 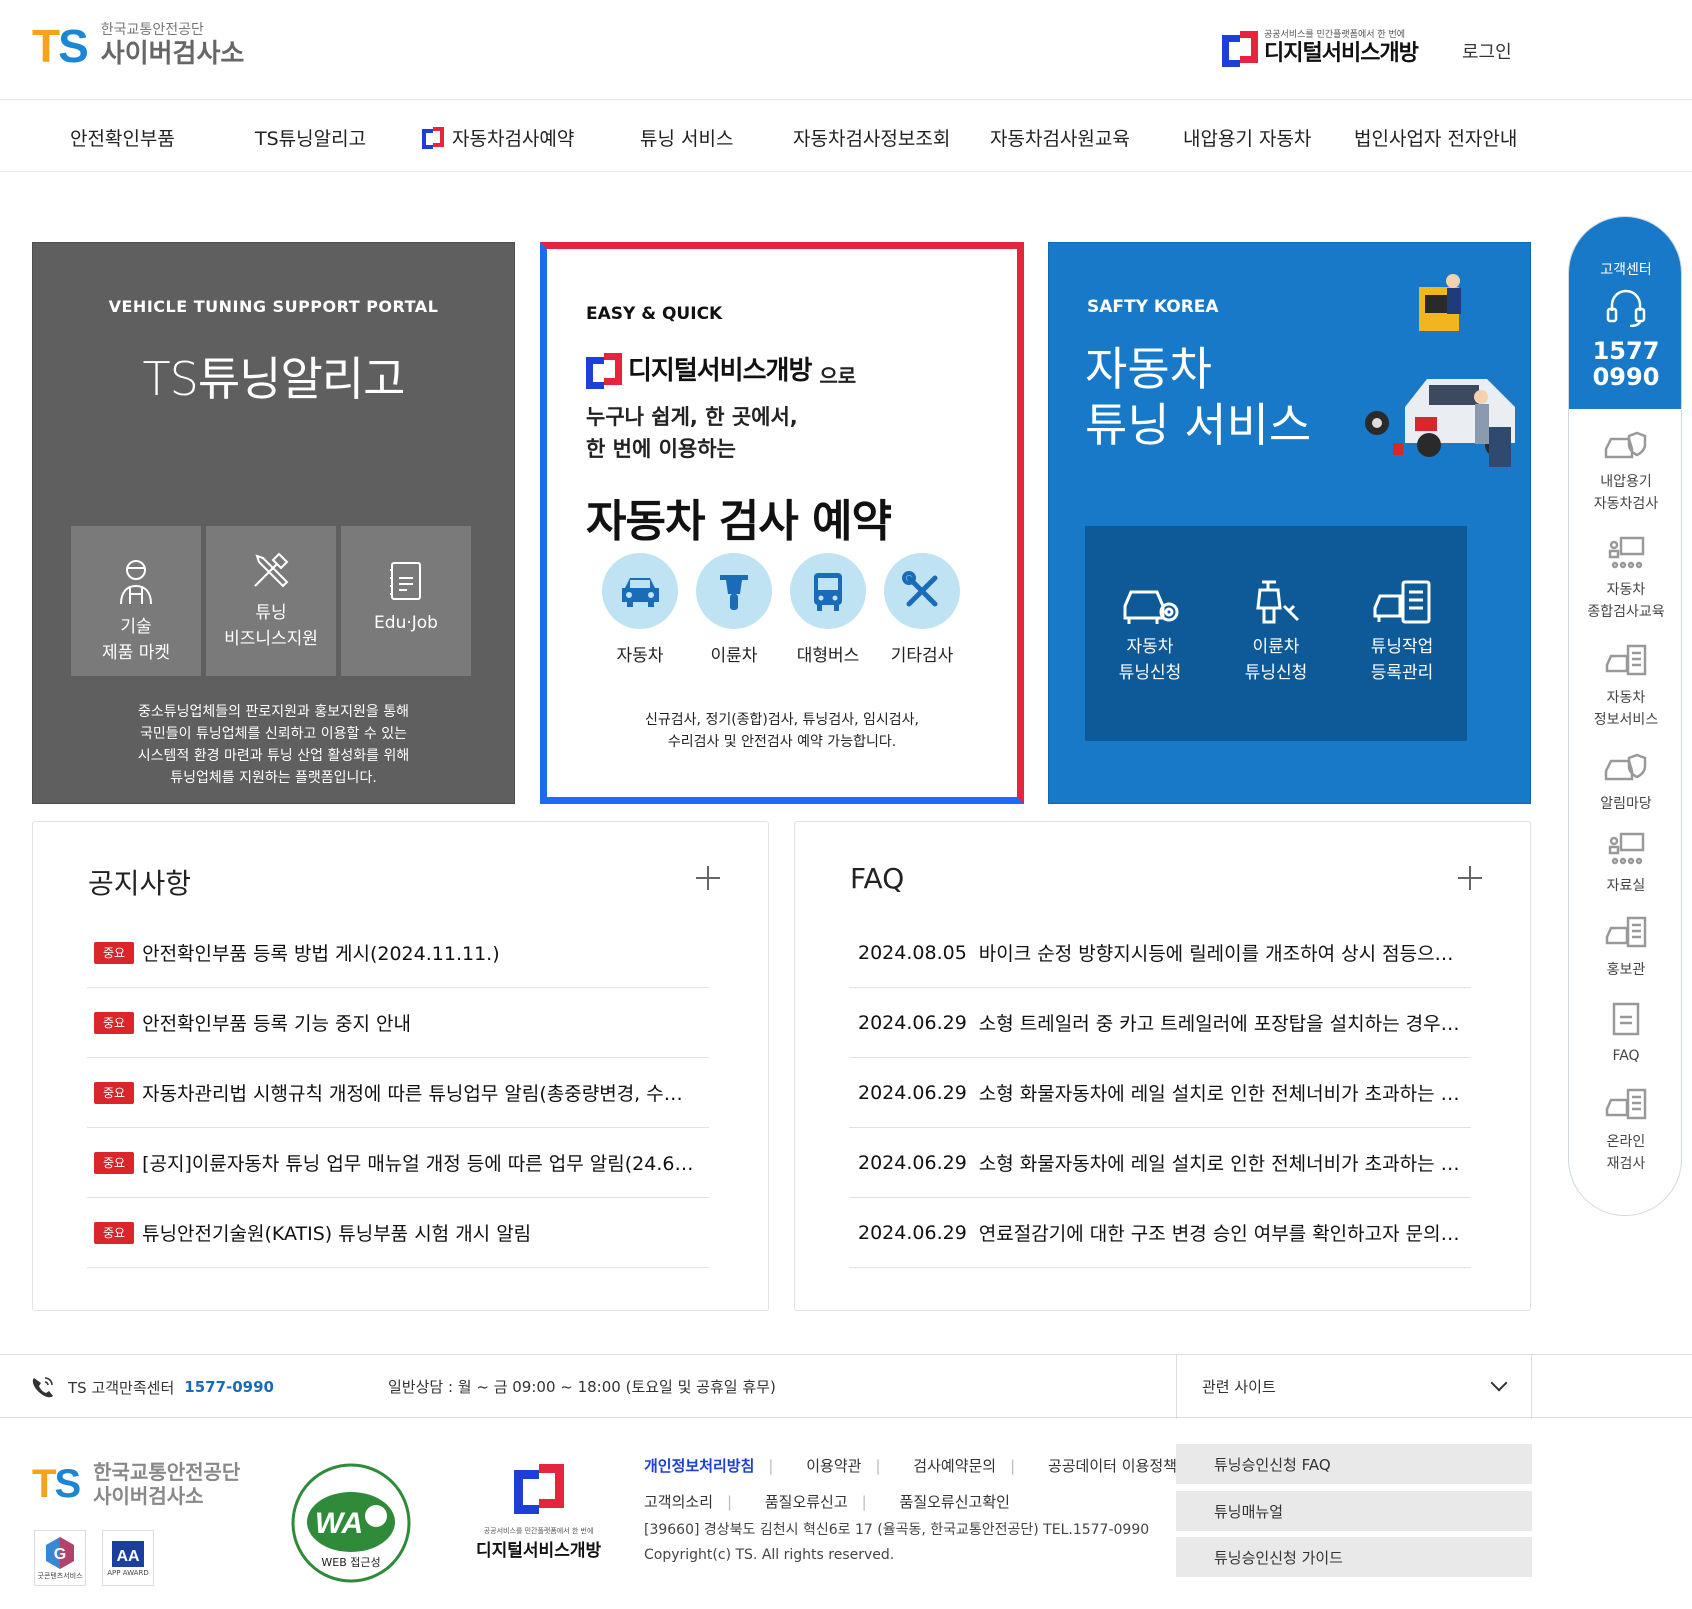 What do you see at coordinates (274, 379) in the screenshot?
I see `card-title: TS튜닝알리고` at bounding box center [274, 379].